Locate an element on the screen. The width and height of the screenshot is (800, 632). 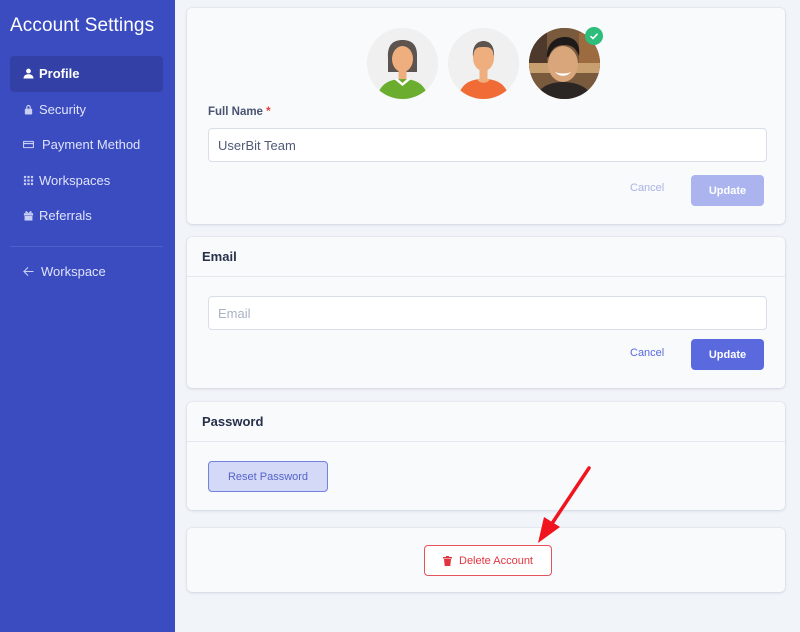
sidebar-item-label: Security is located at coordinates (62, 109).